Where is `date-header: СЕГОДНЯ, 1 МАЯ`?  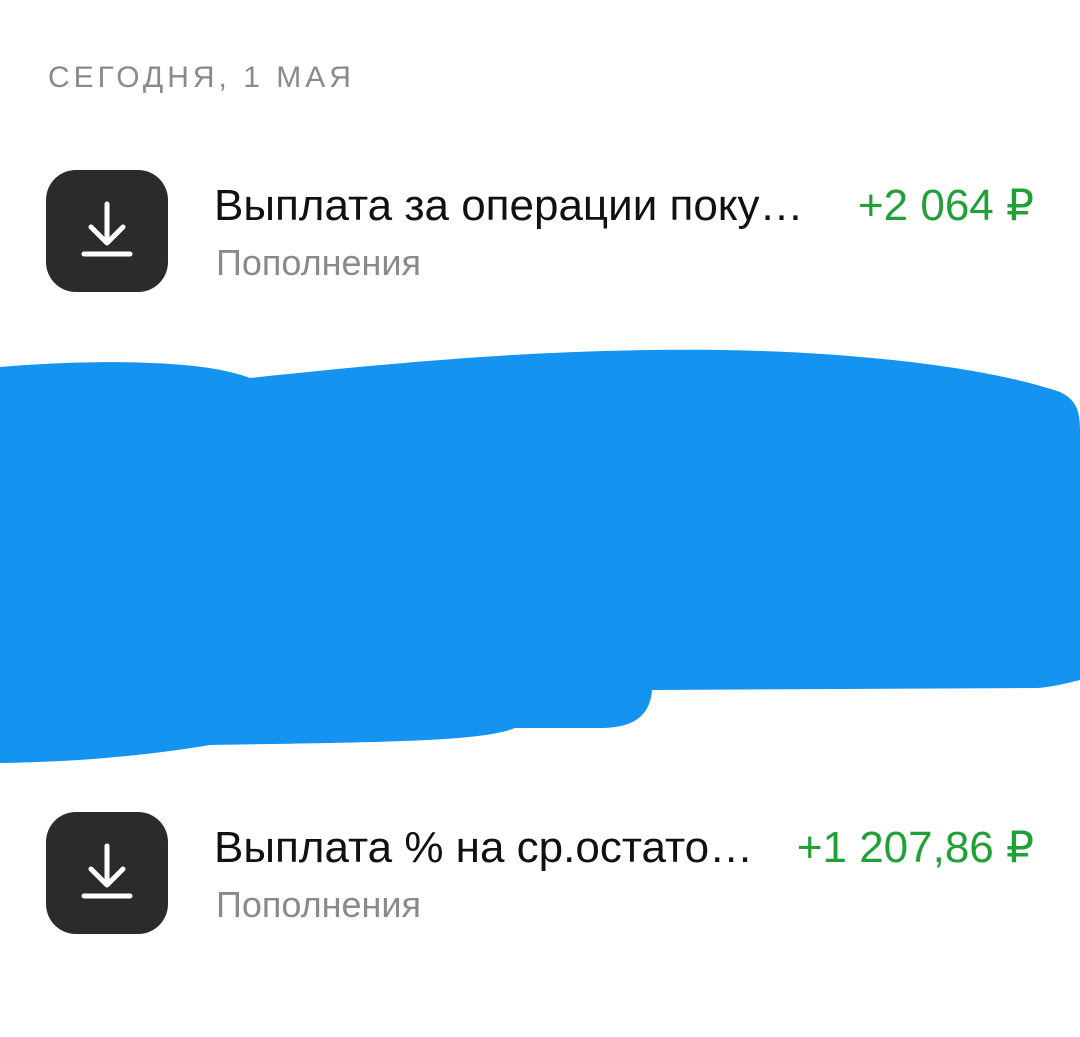 date-header: СЕГОДНЯ, 1 МАЯ is located at coordinates (201, 77).